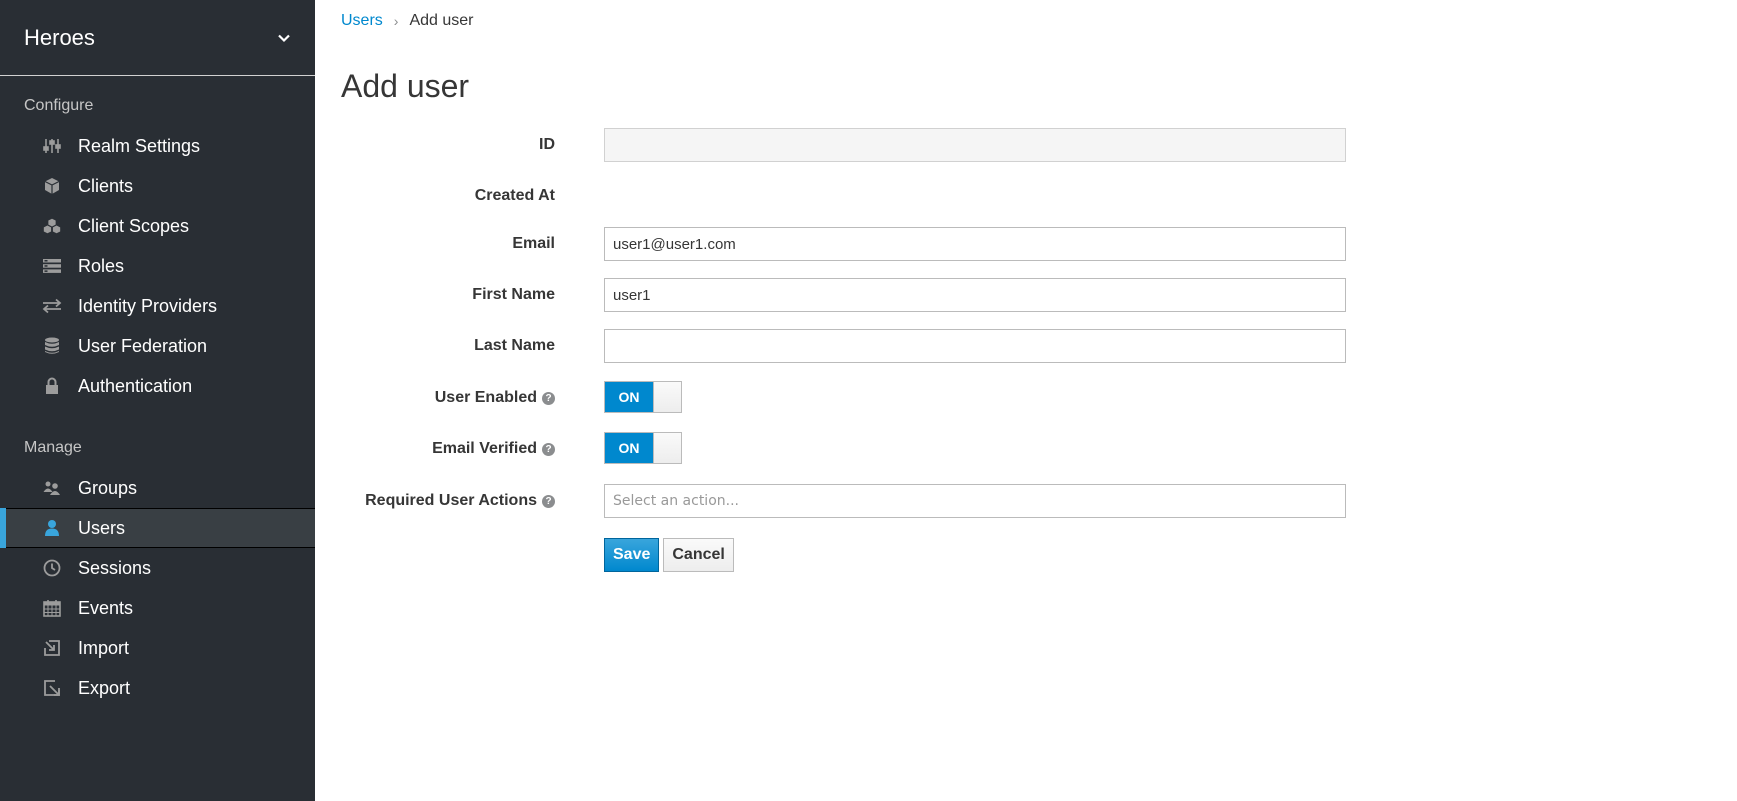  Describe the element at coordinates (108, 487) in the screenshot. I see `sidebar-item-label: Groups` at that location.